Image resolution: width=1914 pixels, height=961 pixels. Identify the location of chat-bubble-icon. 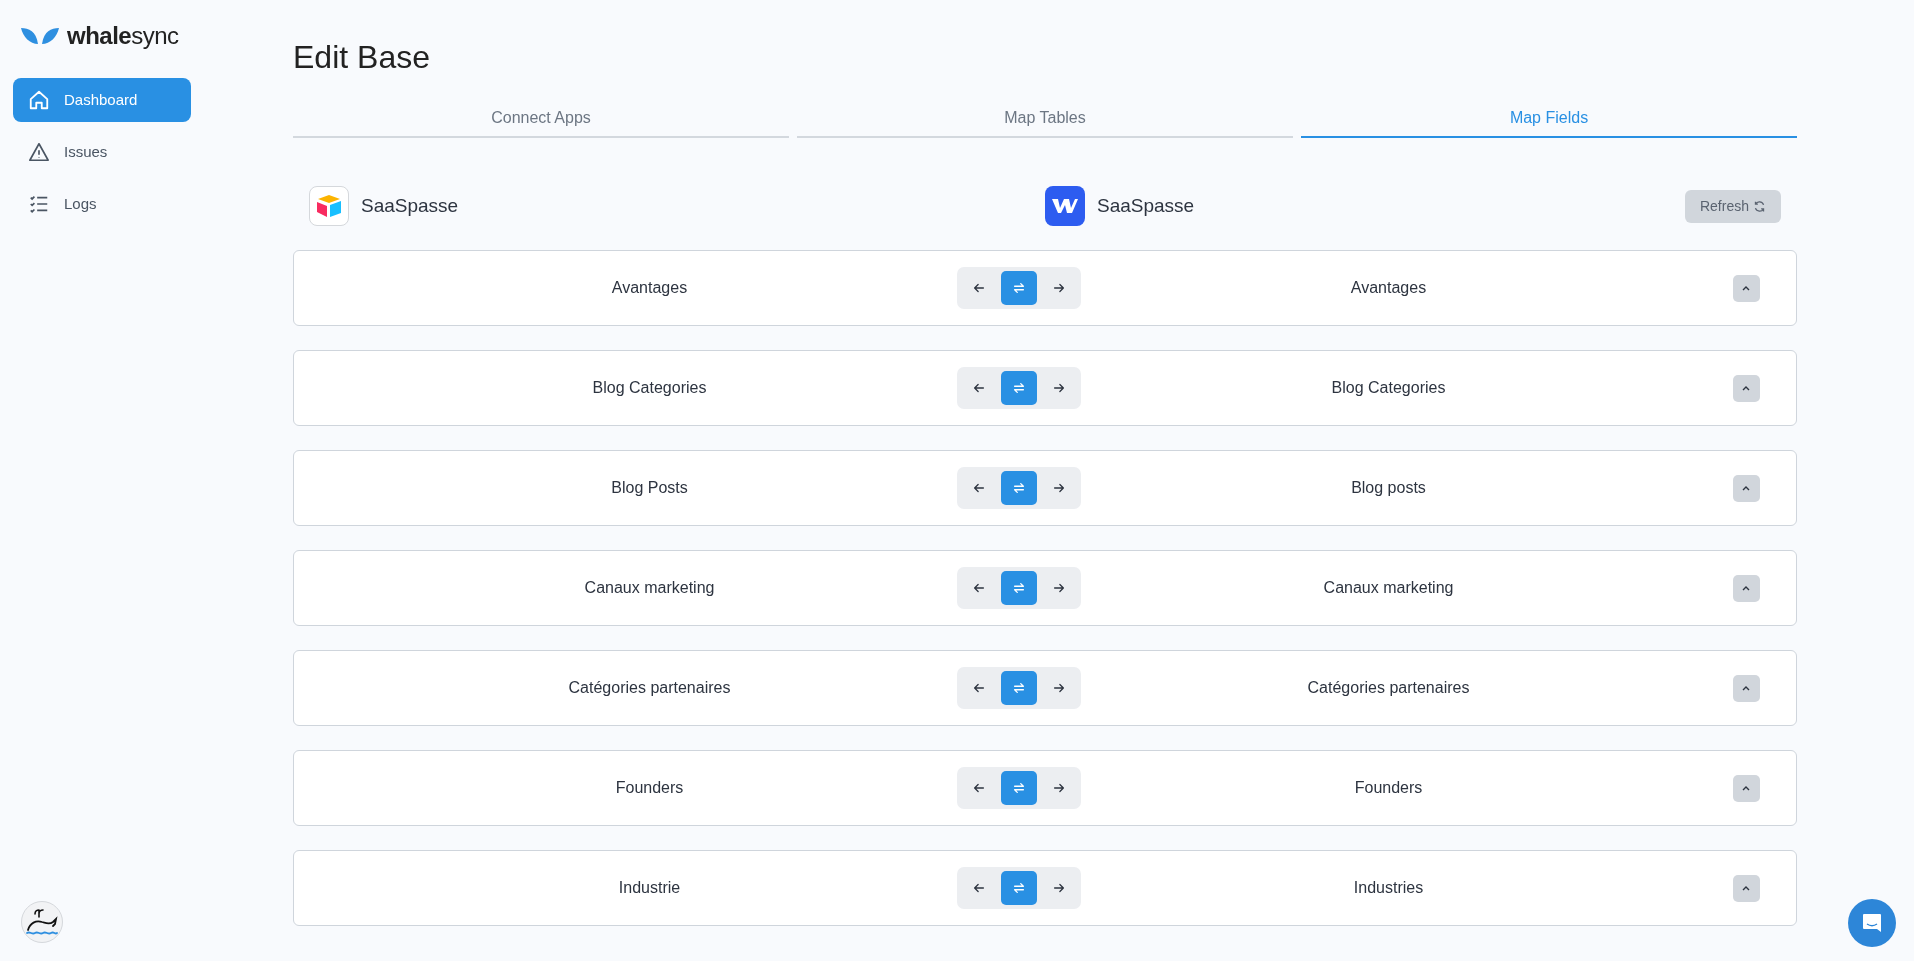
(1872, 923).